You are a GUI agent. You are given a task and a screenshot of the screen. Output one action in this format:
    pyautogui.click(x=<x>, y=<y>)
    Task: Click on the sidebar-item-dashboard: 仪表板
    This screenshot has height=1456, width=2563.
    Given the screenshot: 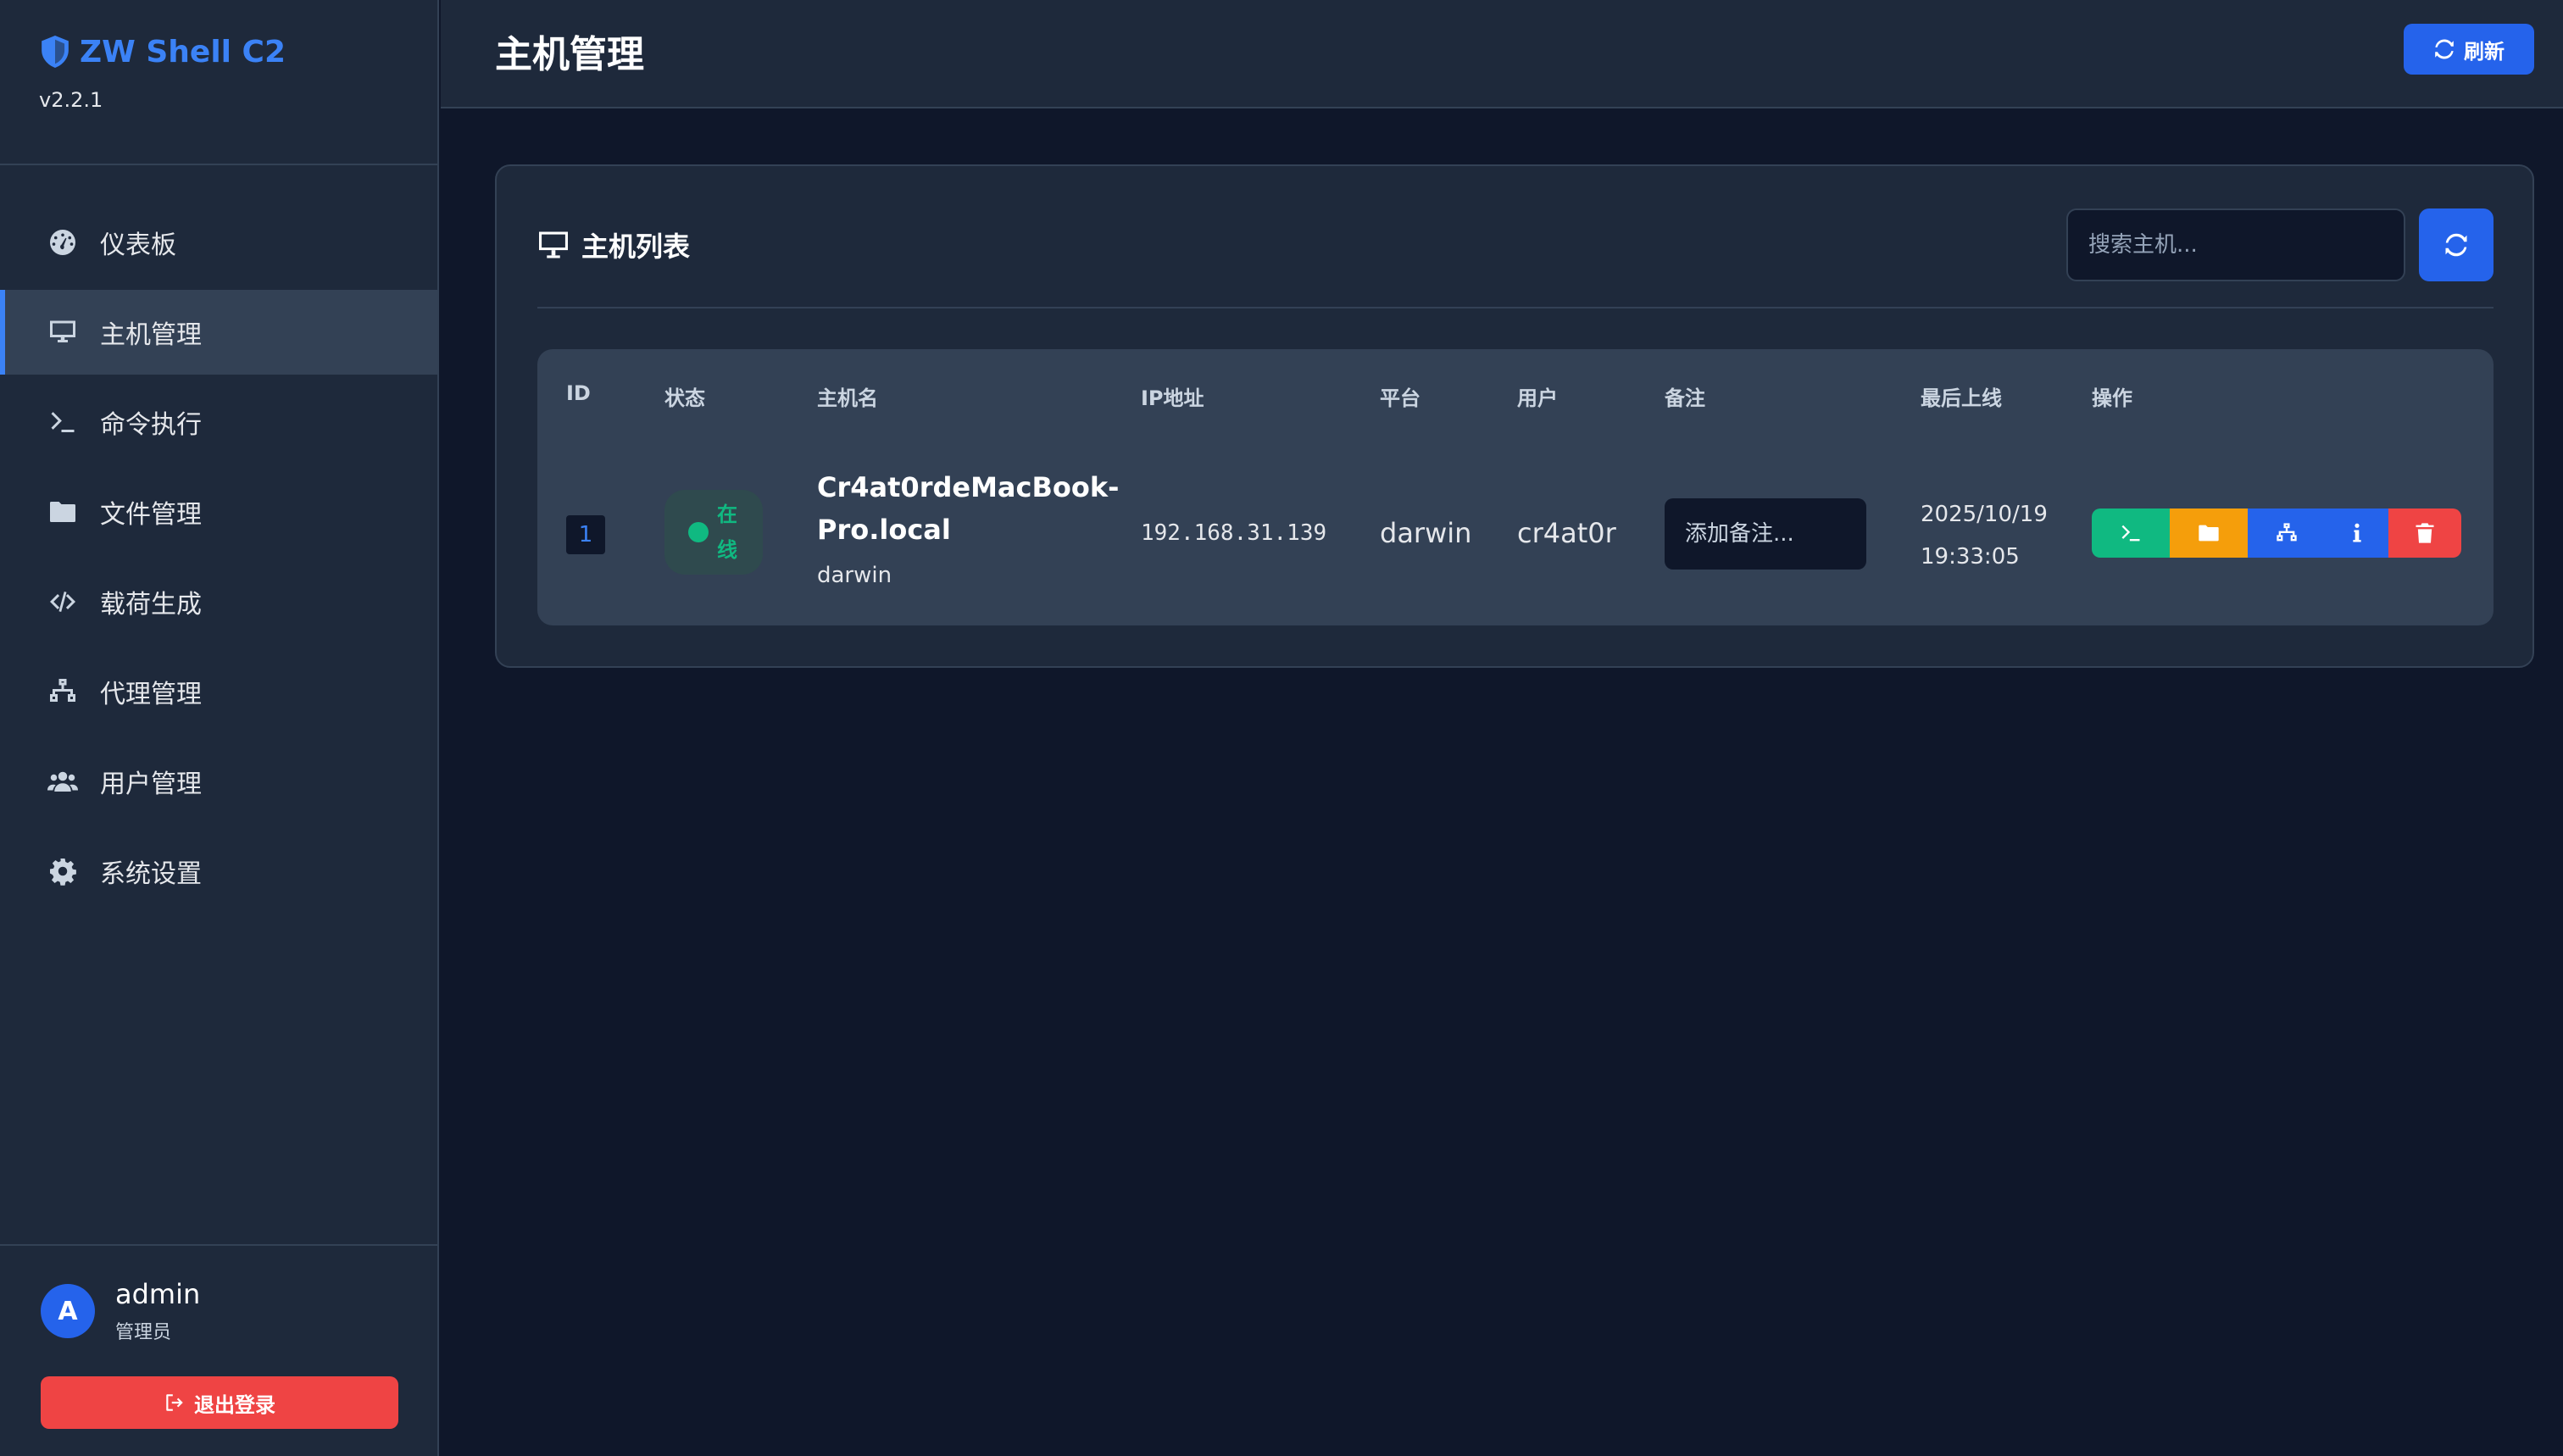 What is the action you would take?
    pyautogui.click(x=219, y=242)
    